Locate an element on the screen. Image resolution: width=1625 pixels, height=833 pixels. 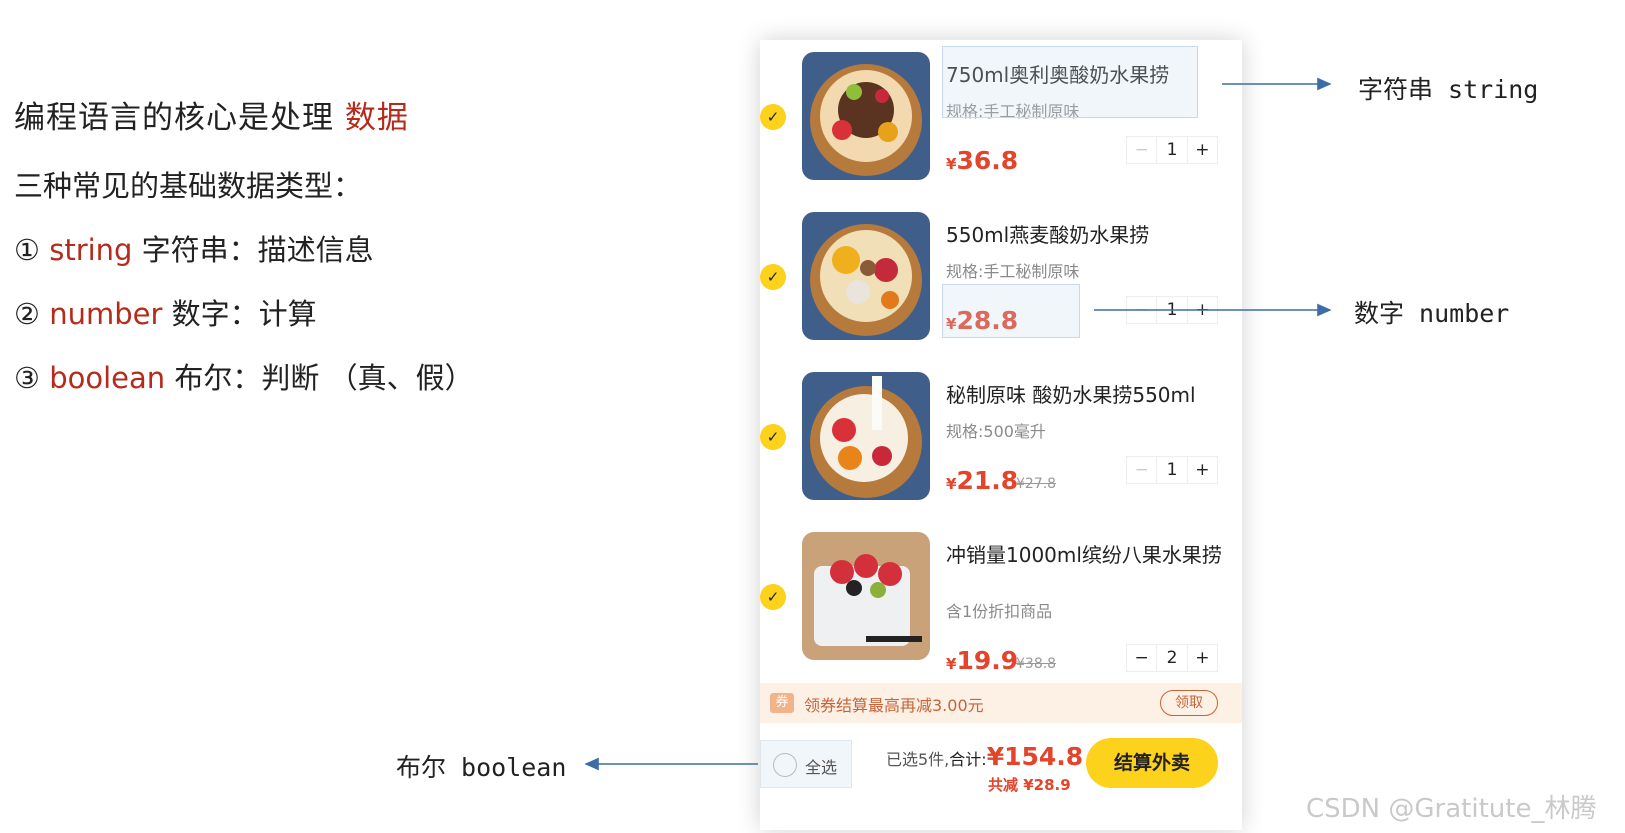
cart-footer: 全选 已选5件,合计:¥154.8 共减 ¥28.9 结算外卖 is located at coordinates (1001, 765).